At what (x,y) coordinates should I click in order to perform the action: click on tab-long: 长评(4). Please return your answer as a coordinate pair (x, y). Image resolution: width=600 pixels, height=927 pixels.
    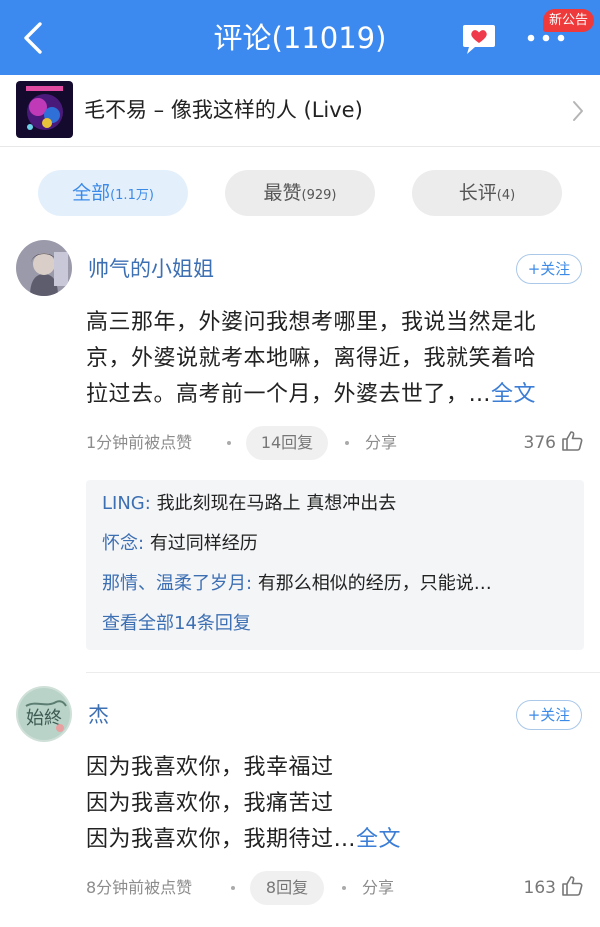
    Looking at the image, I should click on (487, 193).